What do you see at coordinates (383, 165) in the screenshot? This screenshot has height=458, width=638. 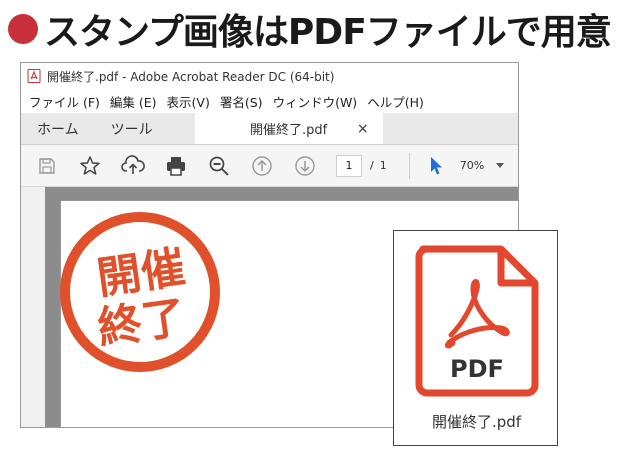 I see `page-total: 1` at bounding box center [383, 165].